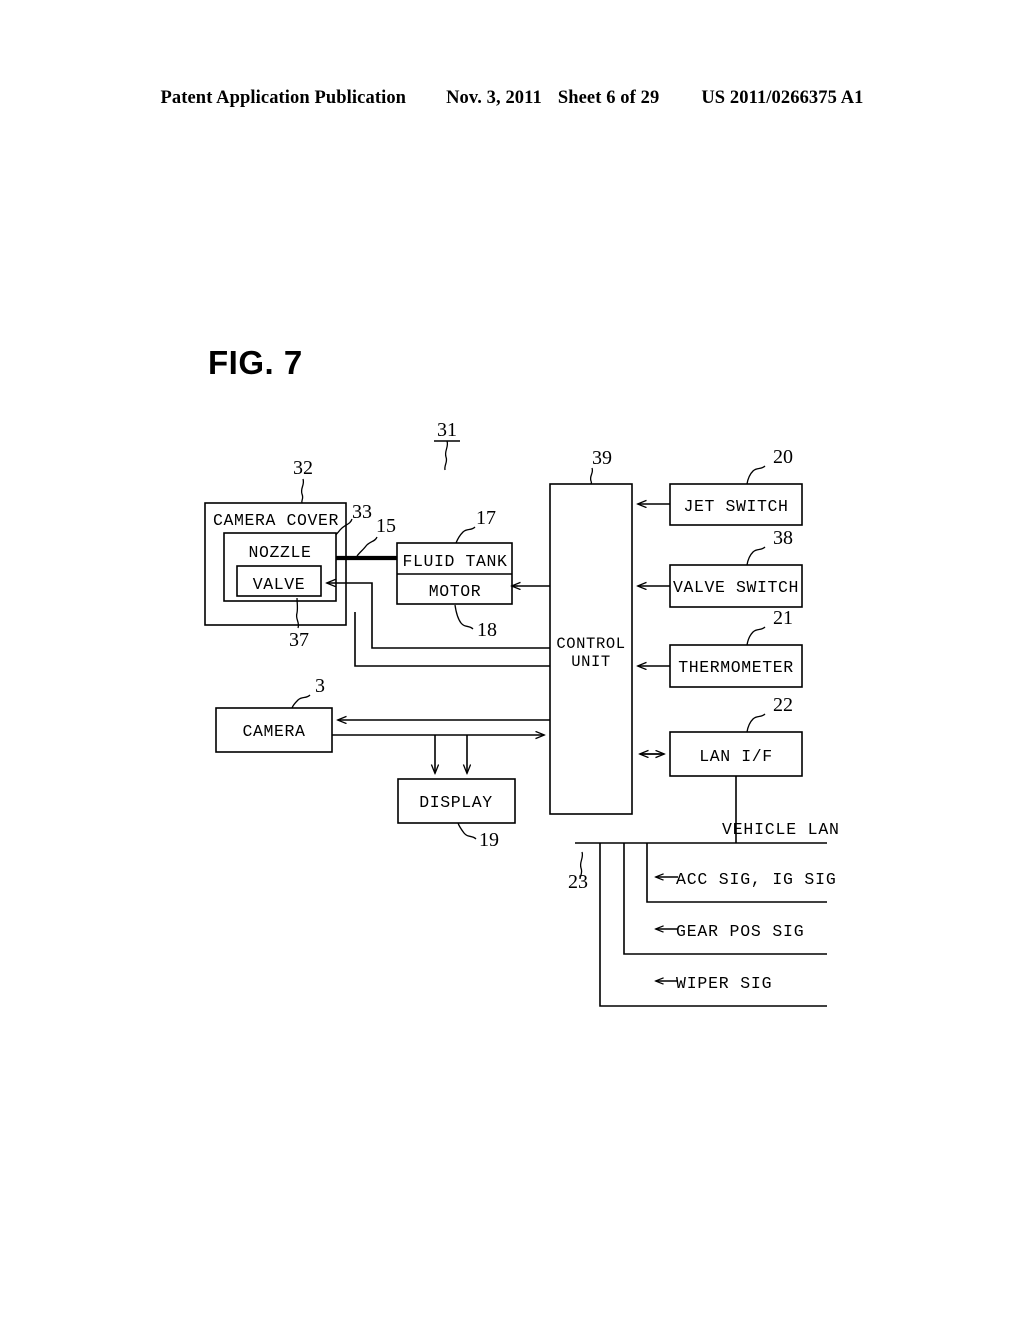 This screenshot has height=1320, width=1024. What do you see at coordinates (303, 468) in the screenshot?
I see `ref-32: 32` at bounding box center [303, 468].